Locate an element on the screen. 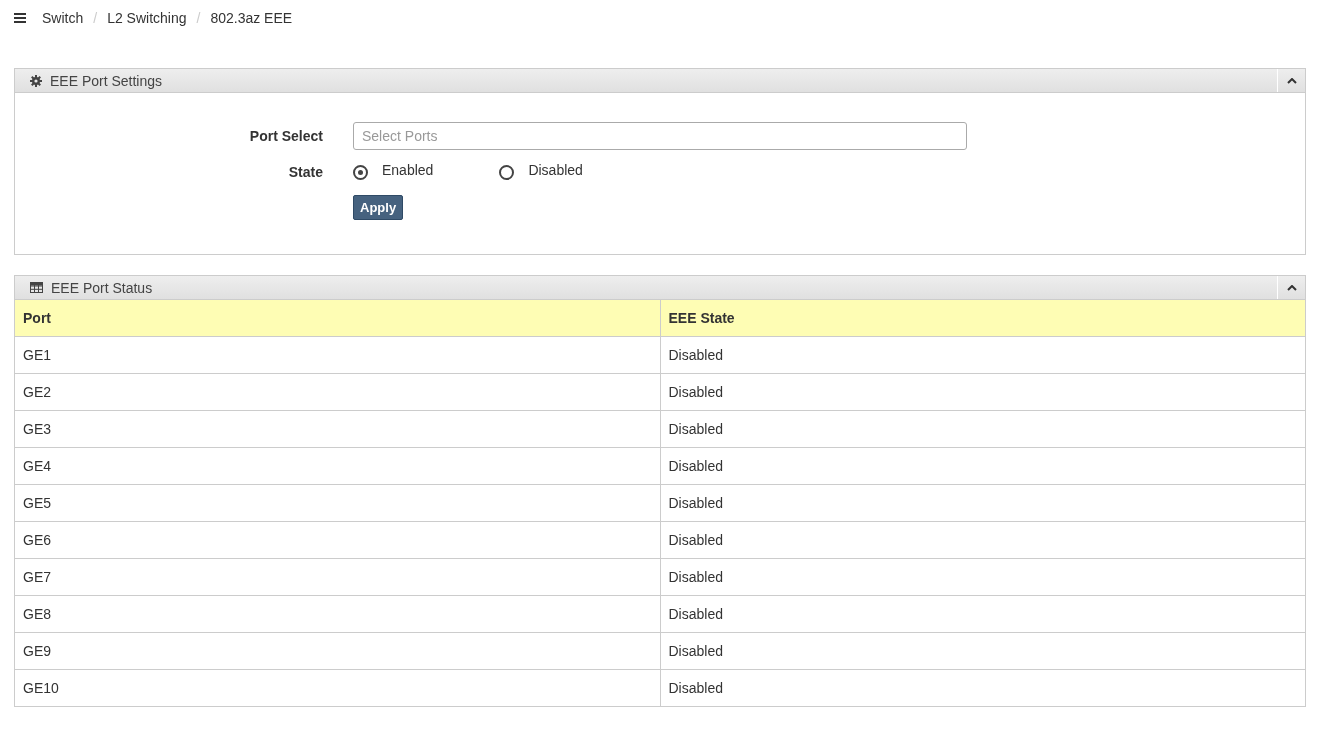 This screenshot has height=736, width=1320. breadcrumb-item: L2 Switching is located at coordinates (147, 18).